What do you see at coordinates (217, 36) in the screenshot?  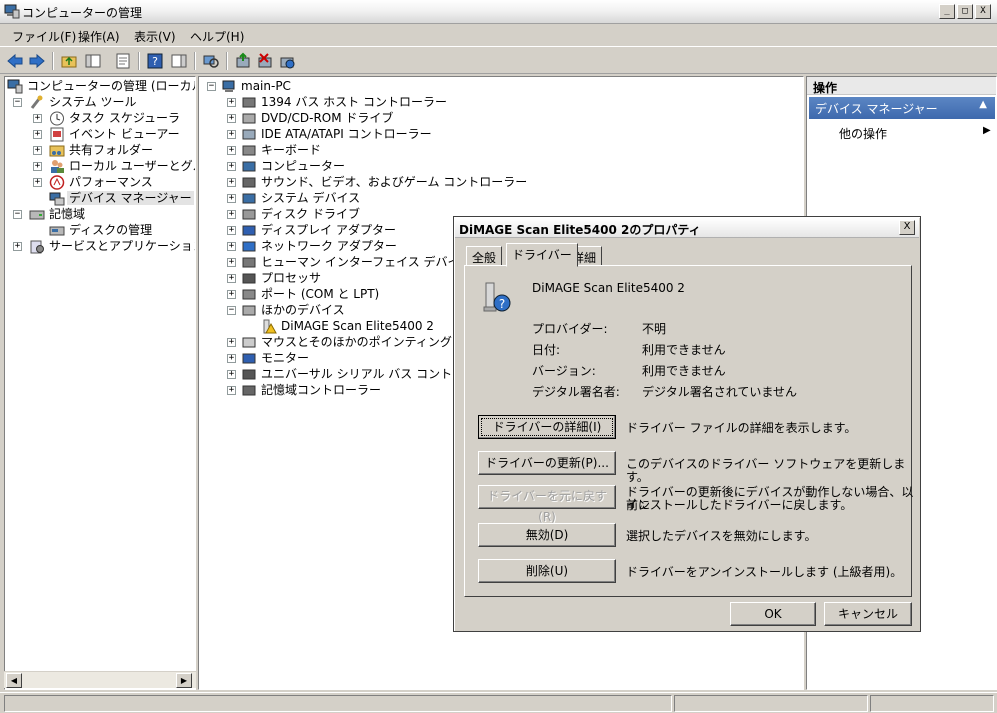 I see `menu-help: ヘルプ(H)` at bounding box center [217, 36].